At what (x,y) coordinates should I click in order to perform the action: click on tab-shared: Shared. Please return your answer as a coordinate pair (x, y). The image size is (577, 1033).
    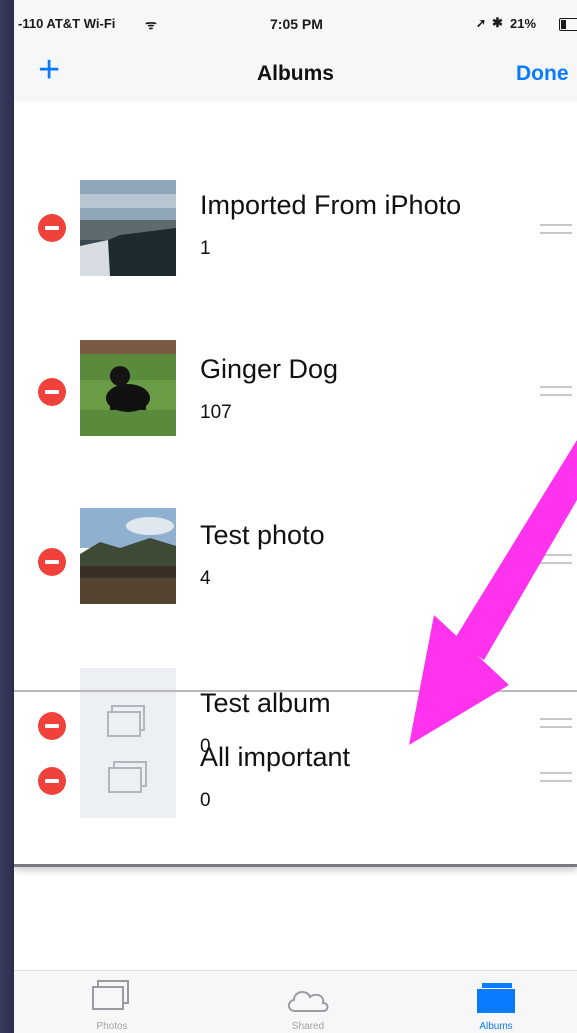
    Looking at the image, I should click on (308, 1002).